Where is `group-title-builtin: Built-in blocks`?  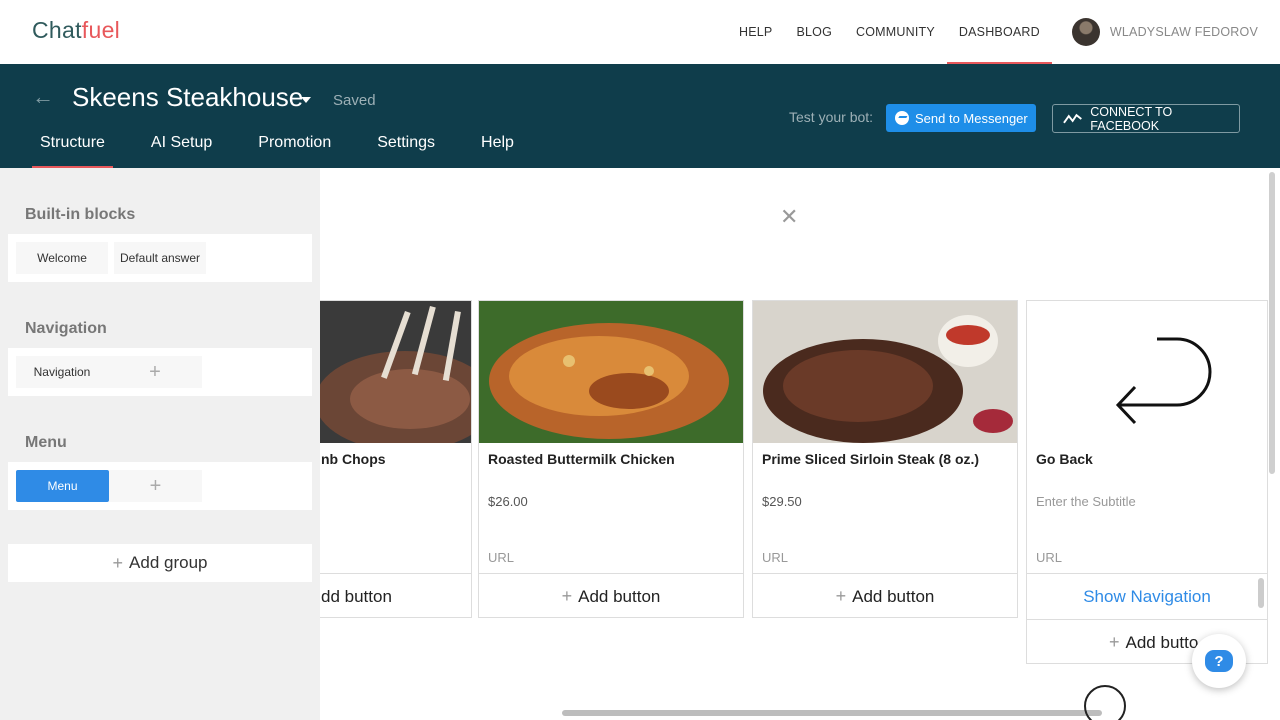
group-title-builtin: Built-in blocks is located at coordinates (80, 214).